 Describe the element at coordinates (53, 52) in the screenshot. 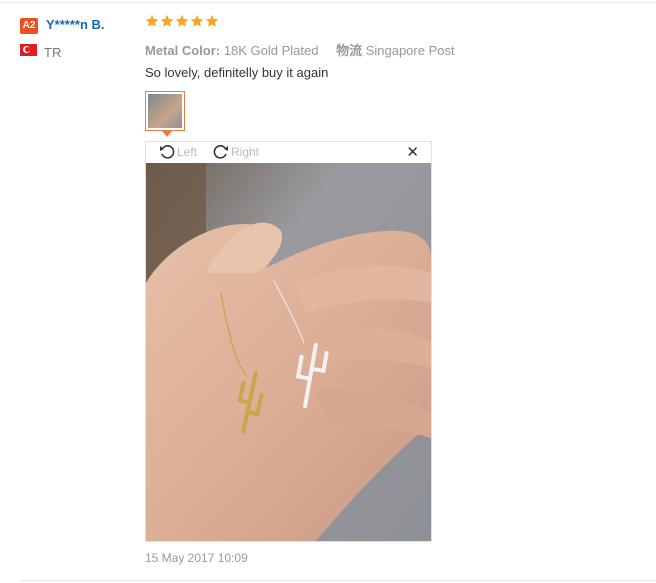

I see `country-code: TR` at that location.